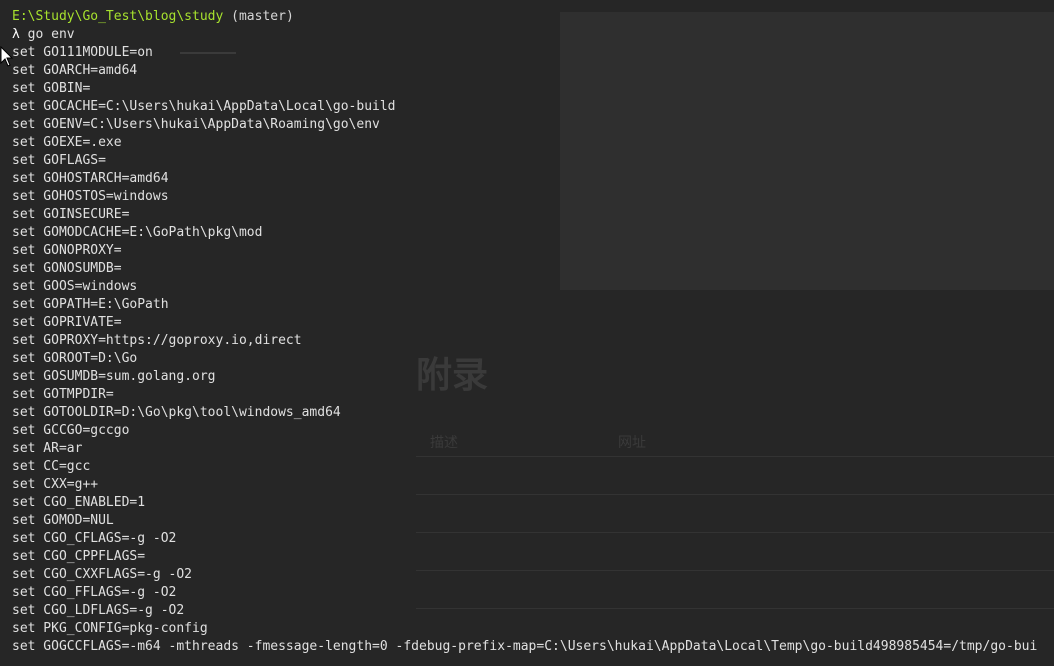  What do you see at coordinates (79, 556) in the screenshot?
I see `env-line: set CGO_CPPFLAGS=` at bounding box center [79, 556].